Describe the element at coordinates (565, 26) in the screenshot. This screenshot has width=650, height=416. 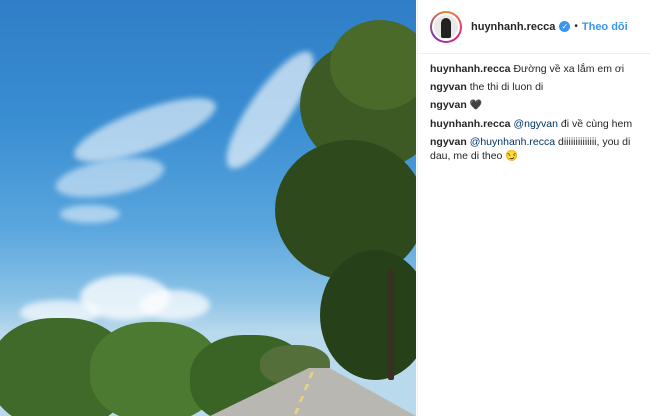
I see `verified-badge-icon: ✓` at that location.